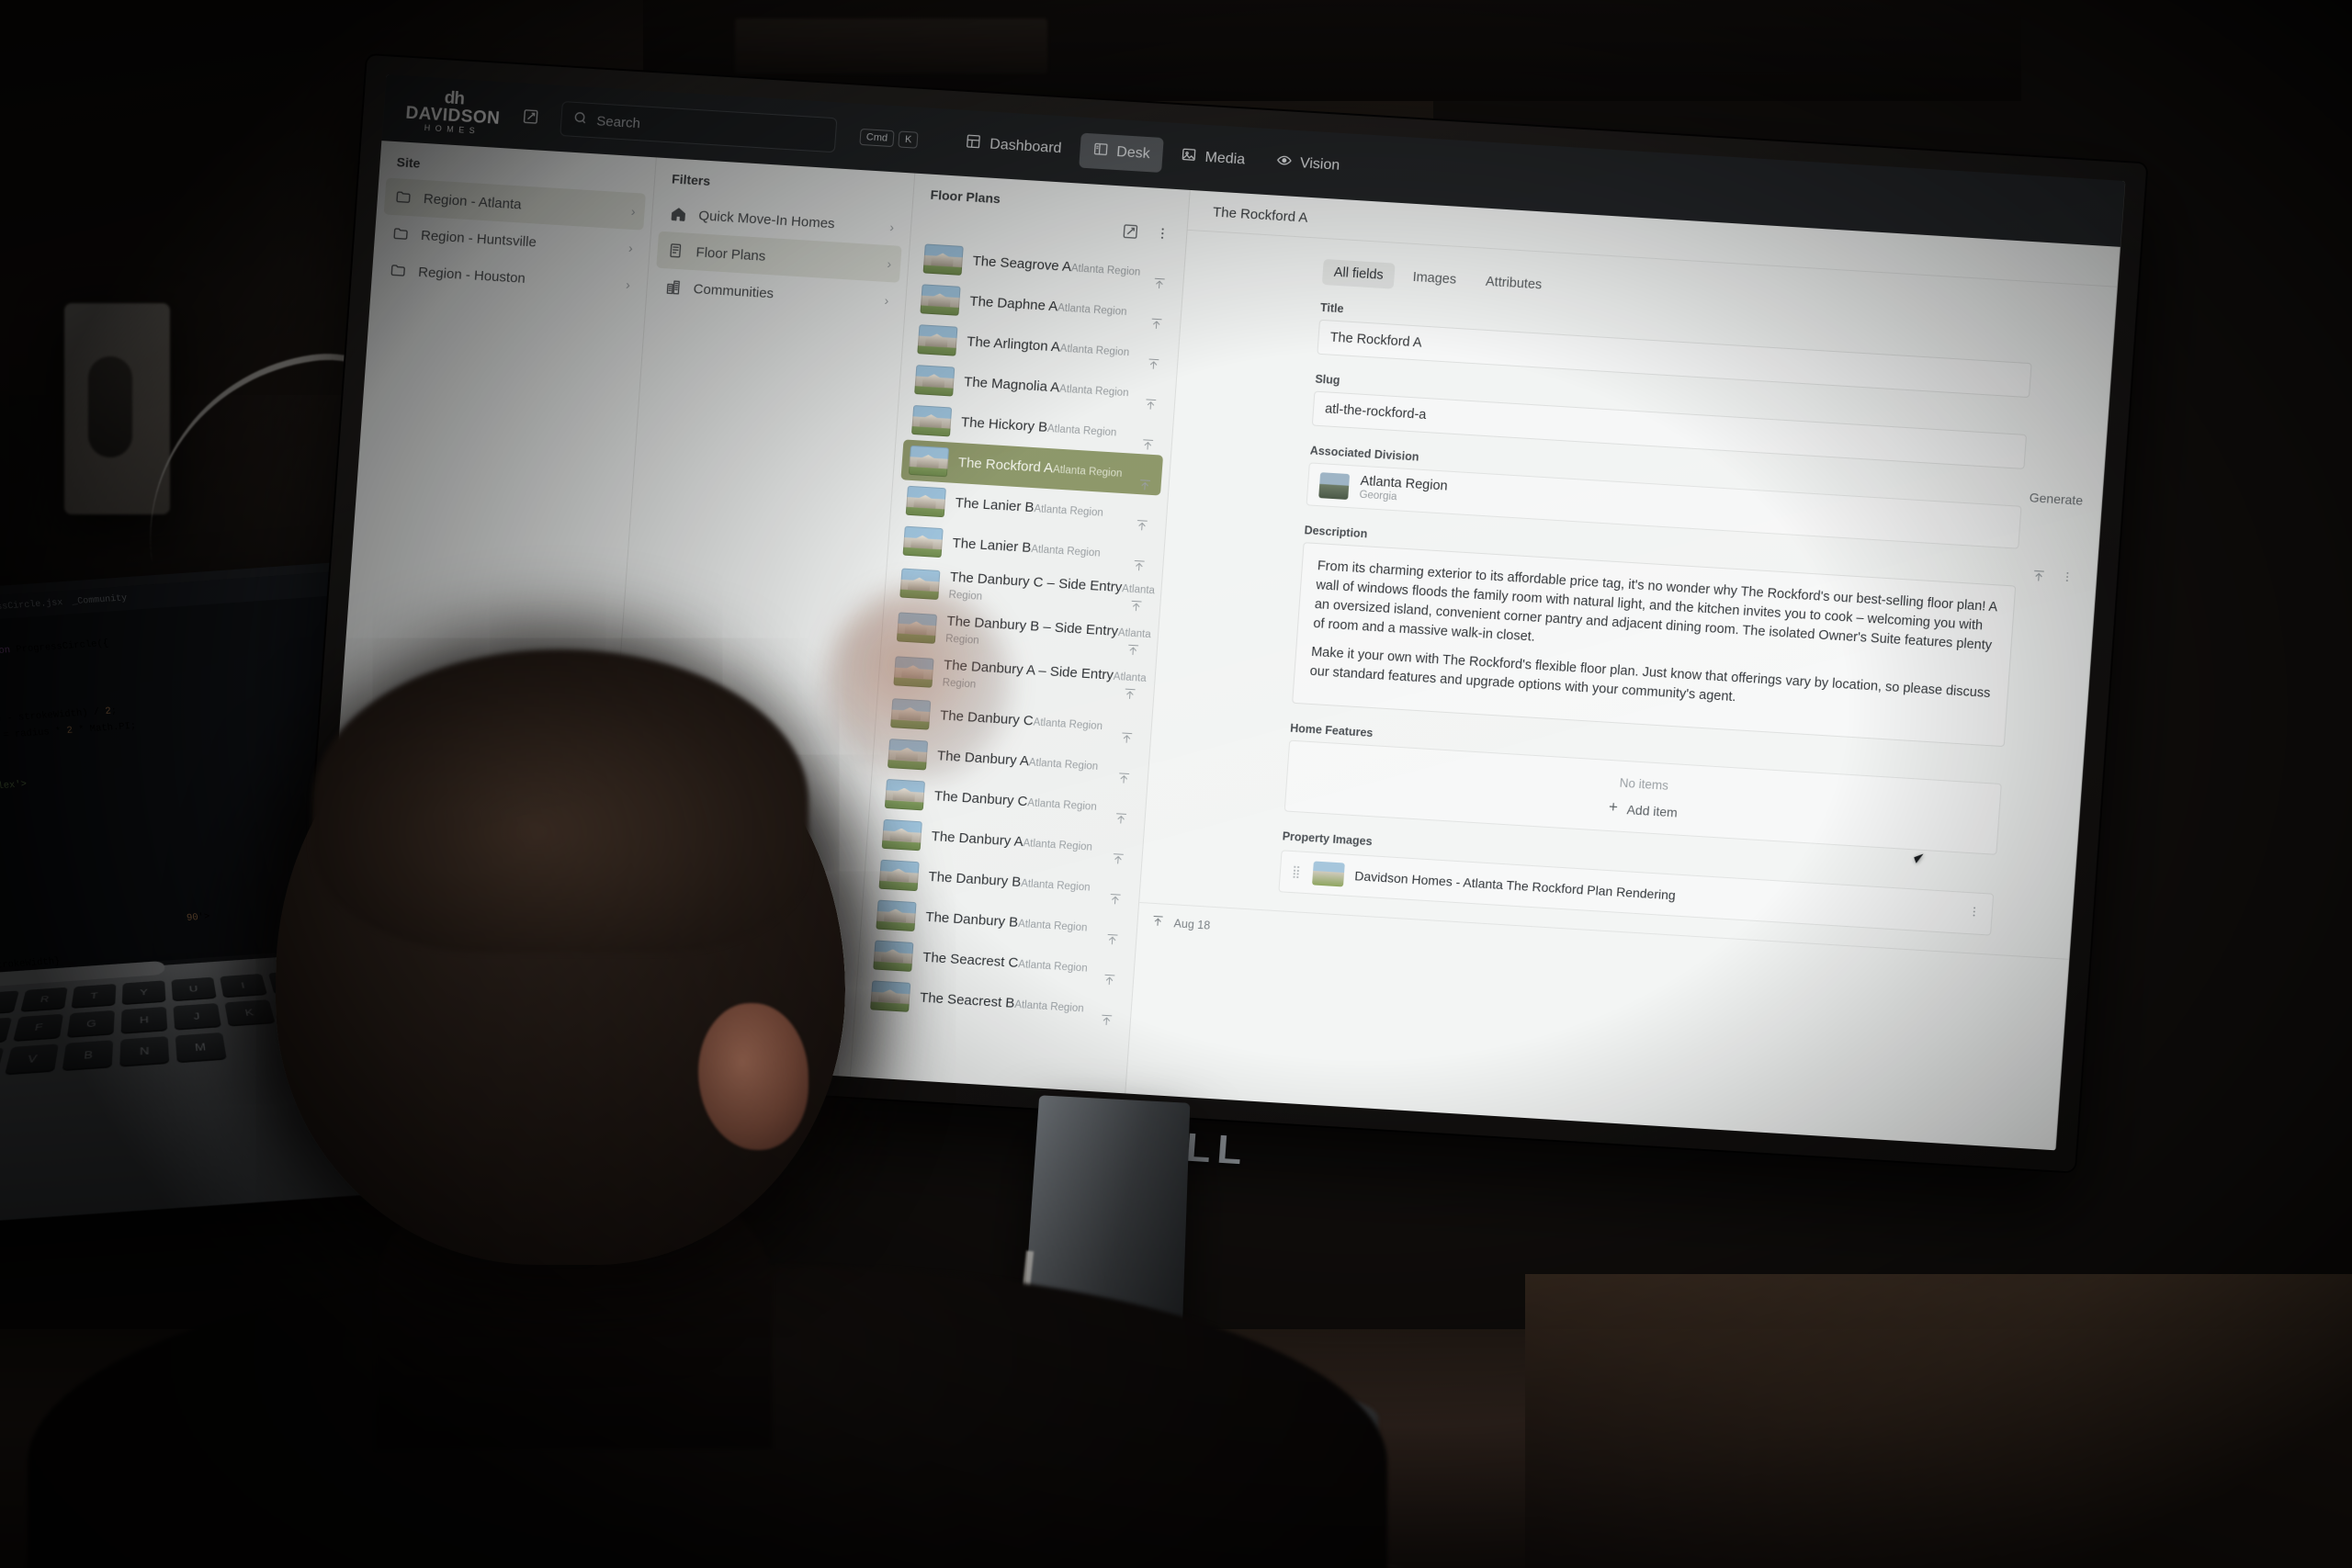  What do you see at coordinates (1004, 424) in the screenshot?
I see `floor-plan-name: The Hickory B` at bounding box center [1004, 424].